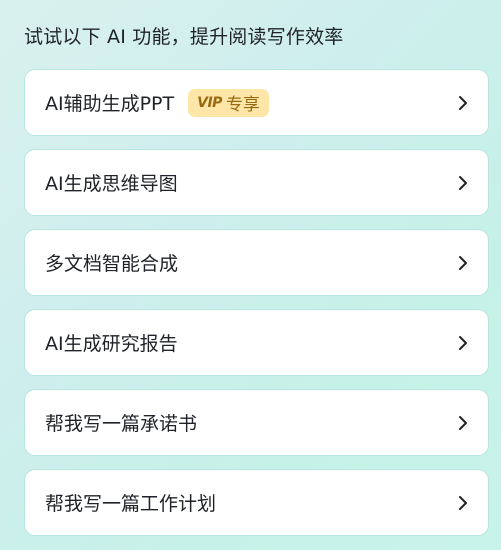 This screenshot has width=501, height=550. I want to click on feature-label: AI生成思维导图, so click(111, 184).